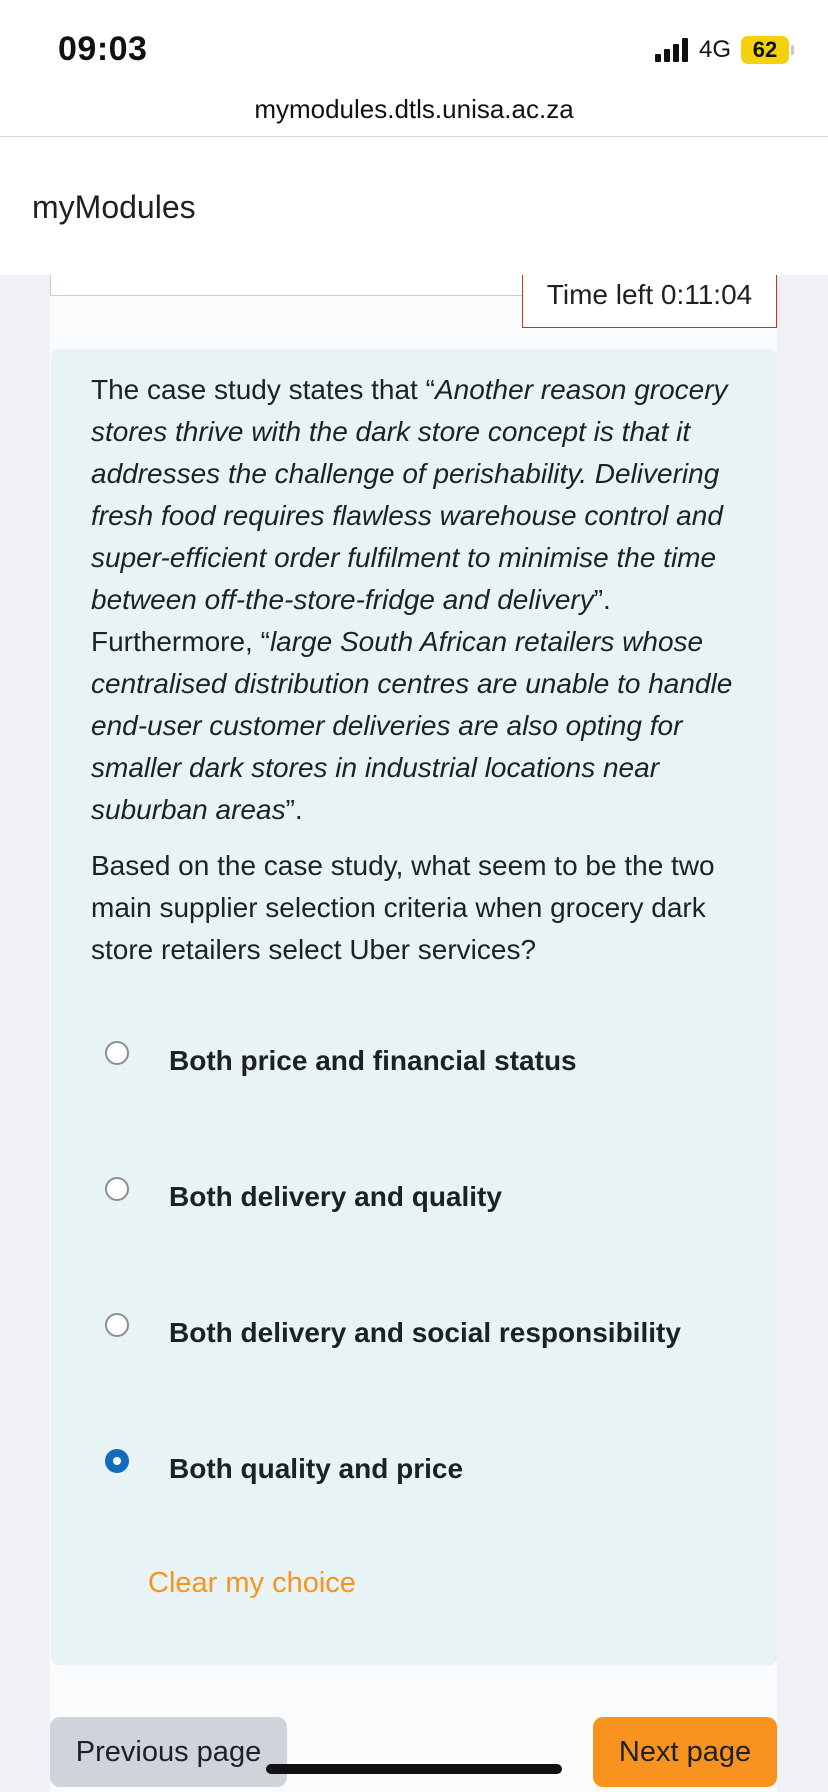  I want to click on next-page-button: Next page, so click(685, 1752).